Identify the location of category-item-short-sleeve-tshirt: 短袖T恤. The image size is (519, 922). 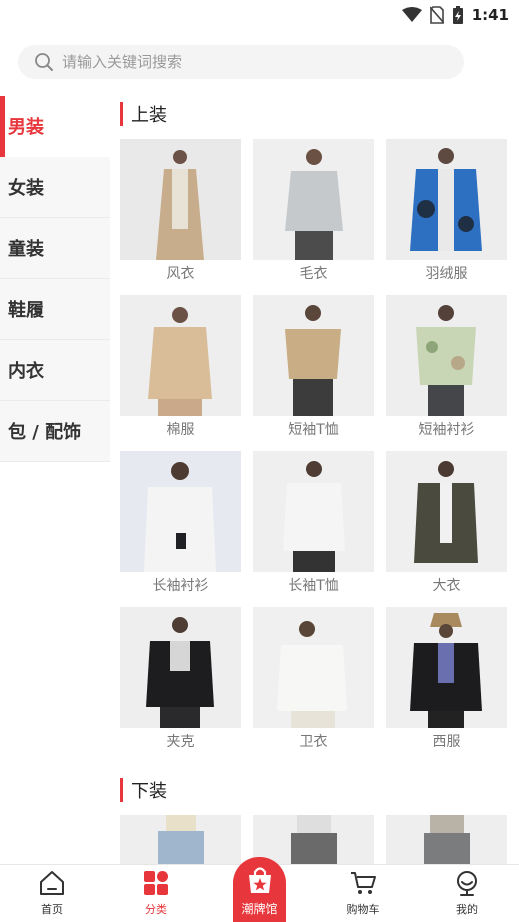
(313, 373).